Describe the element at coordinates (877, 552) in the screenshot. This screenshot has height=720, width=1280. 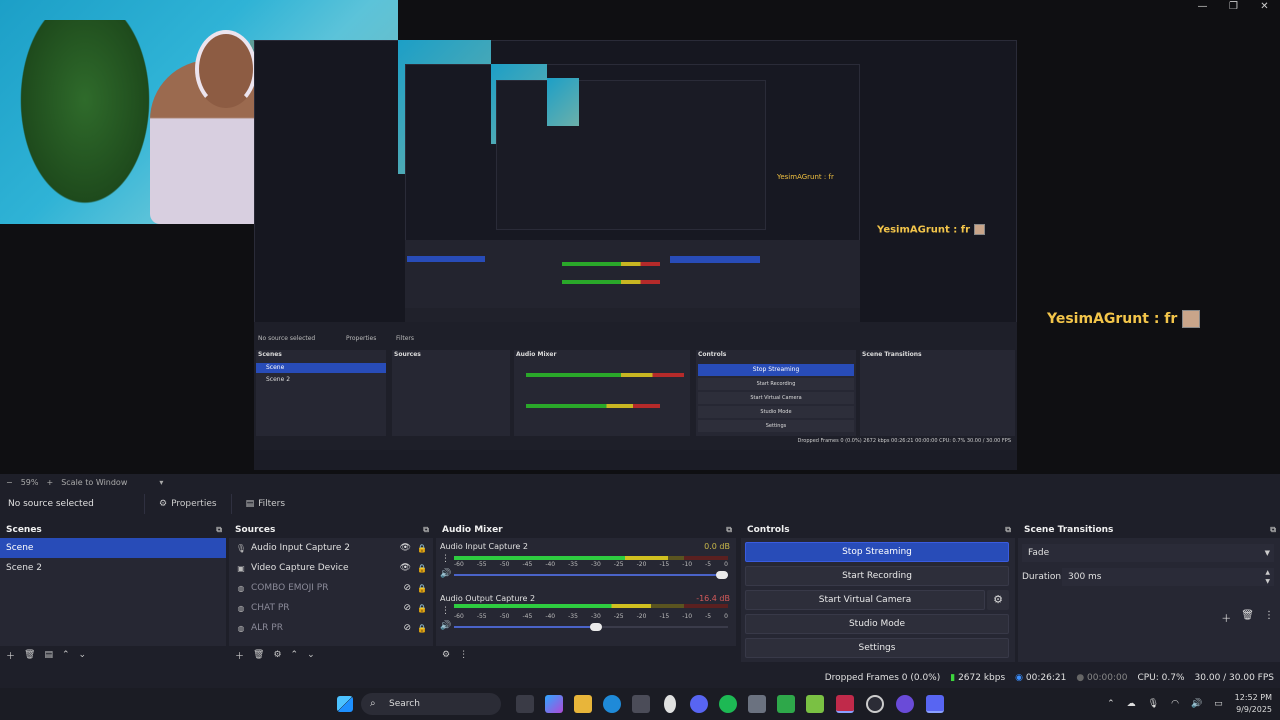
I see `stop-streaming-button: Stop Streaming` at that location.